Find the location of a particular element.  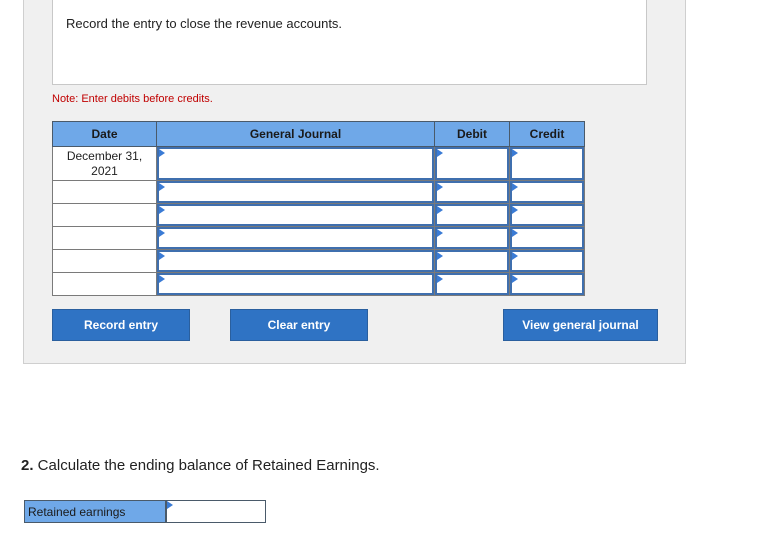

view-general-journal-button: View general journal is located at coordinates (580, 325).